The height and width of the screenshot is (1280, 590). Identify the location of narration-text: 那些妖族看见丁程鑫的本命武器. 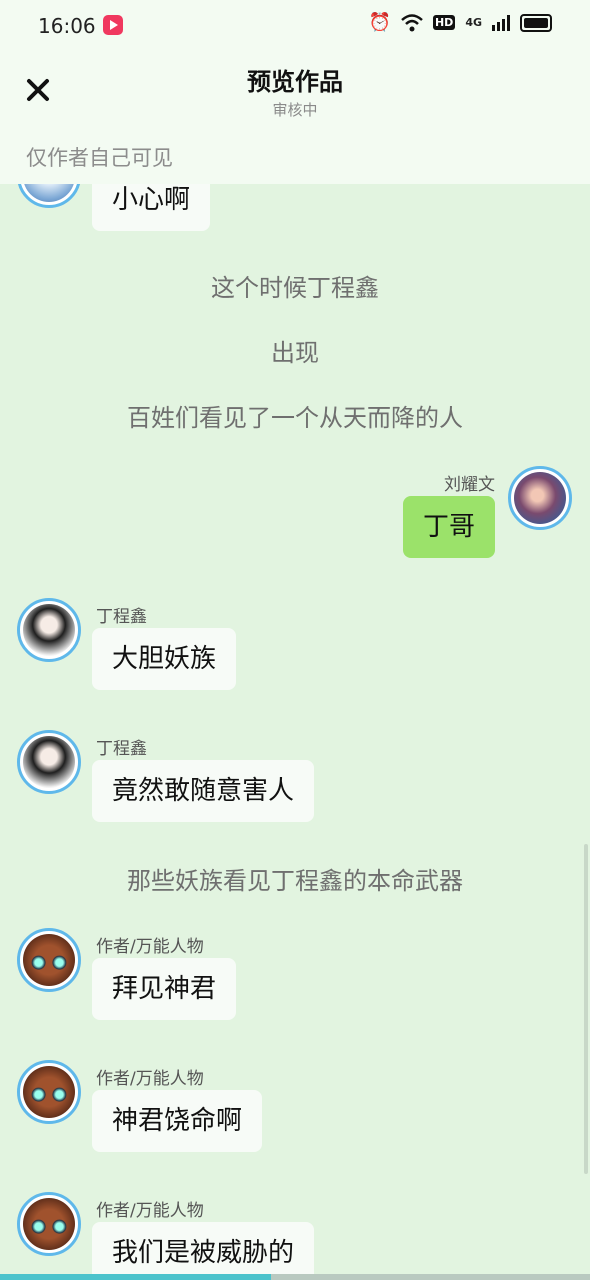
(295, 881).